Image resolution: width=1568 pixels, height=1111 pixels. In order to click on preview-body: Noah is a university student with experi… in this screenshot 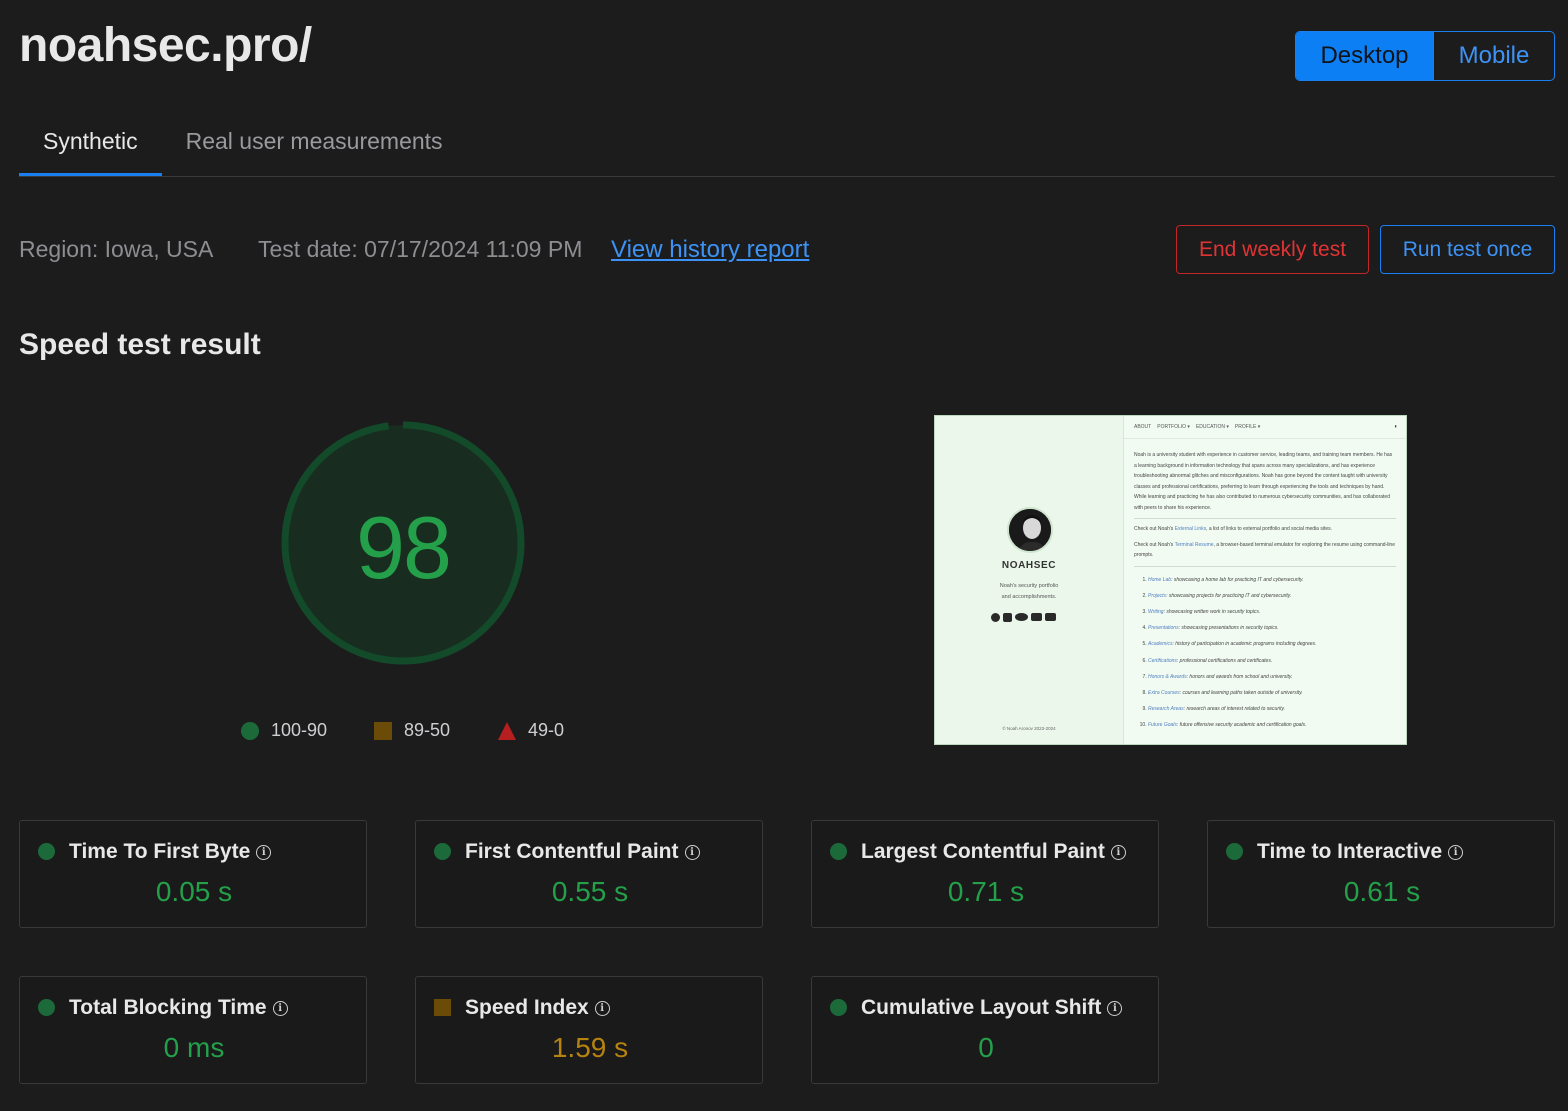, I will do `click(1265, 592)`.